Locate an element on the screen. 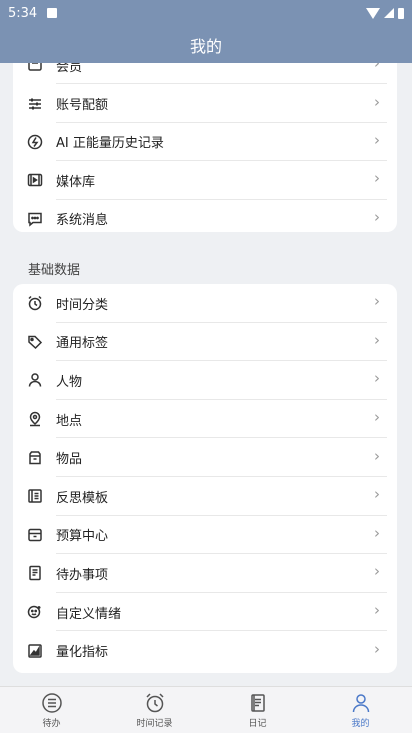 This screenshot has width=412, height=733. menu-item-ai-history: AI 正能量历史记录 › is located at coordinates (205, 142).